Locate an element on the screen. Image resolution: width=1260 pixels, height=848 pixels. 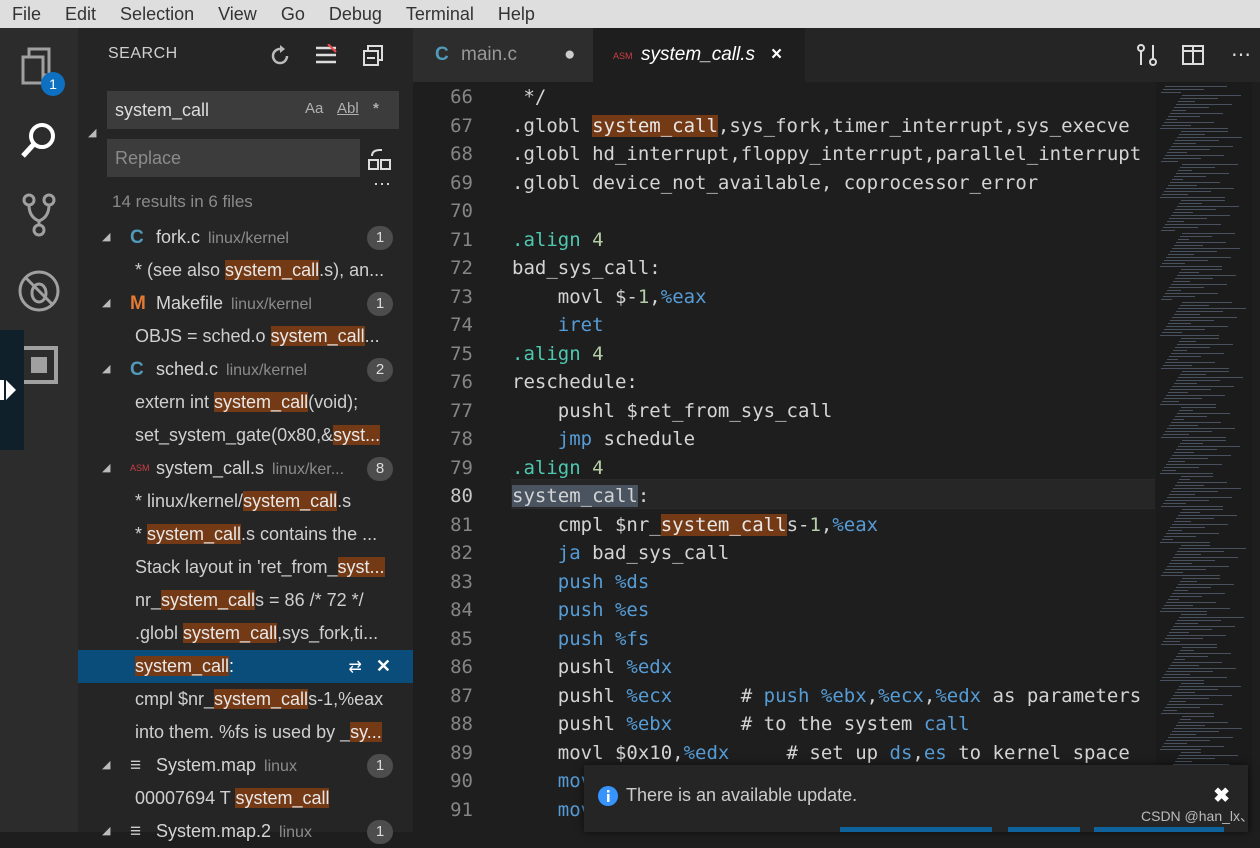
match-whole-word-toggle: Abl is located at coordinates (348, 108).